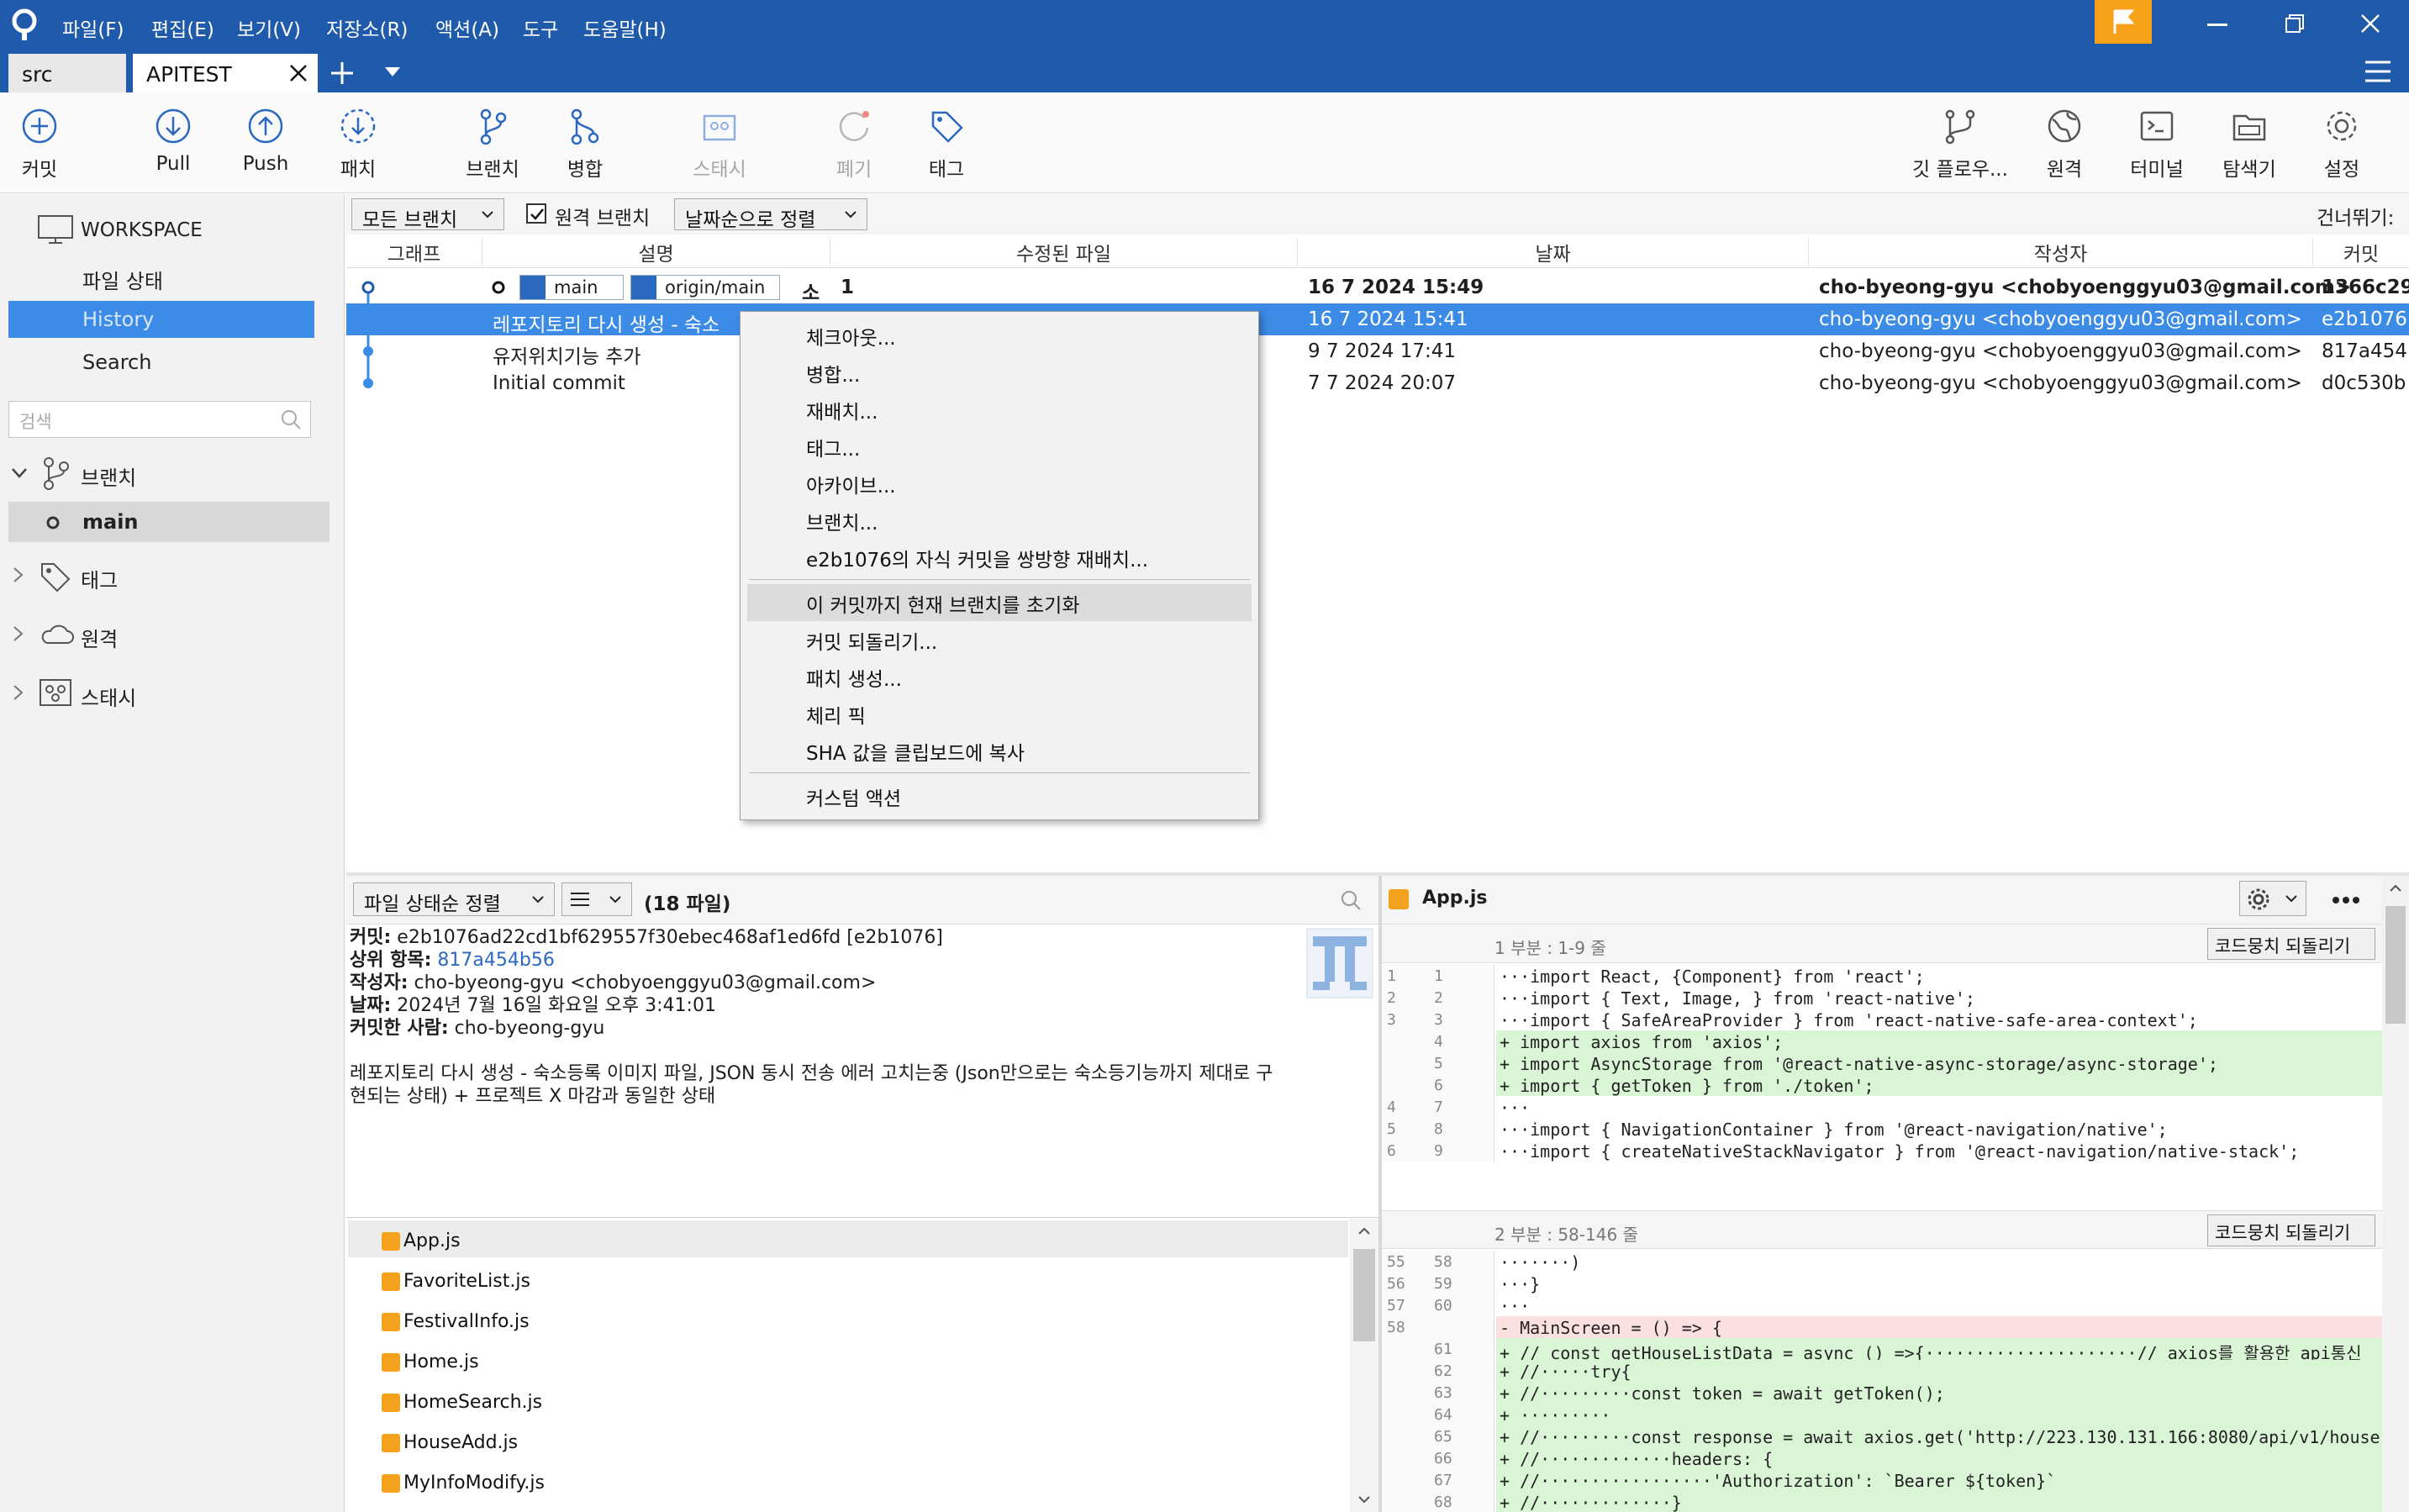 This screenshot has width=2409, height=1512. I want to click on commit-date: 16 7 2024 15:49, so click(1396, 288).